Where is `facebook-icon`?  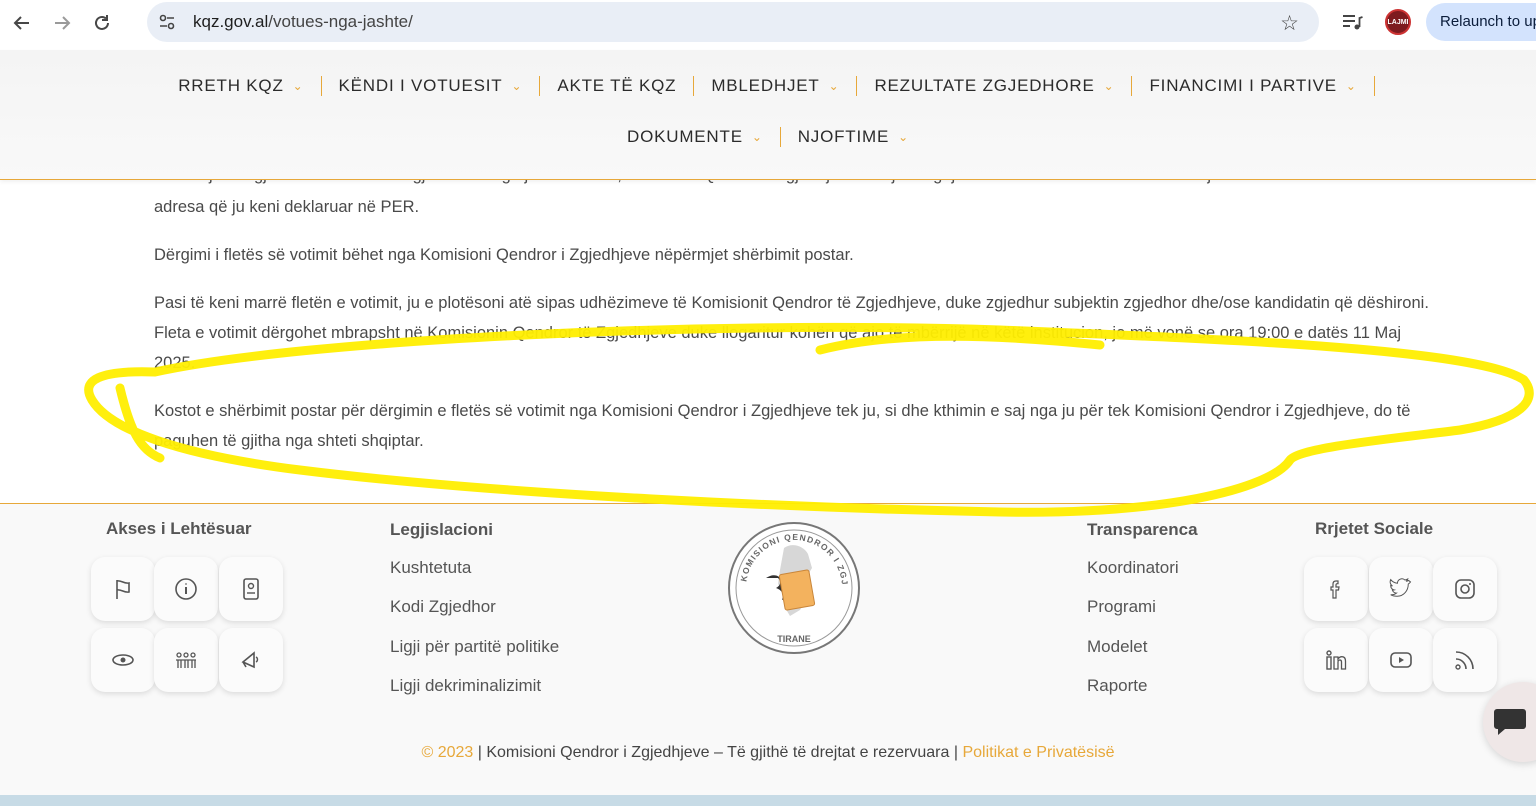
facebook-icon is located at coordinates (1336, 589).